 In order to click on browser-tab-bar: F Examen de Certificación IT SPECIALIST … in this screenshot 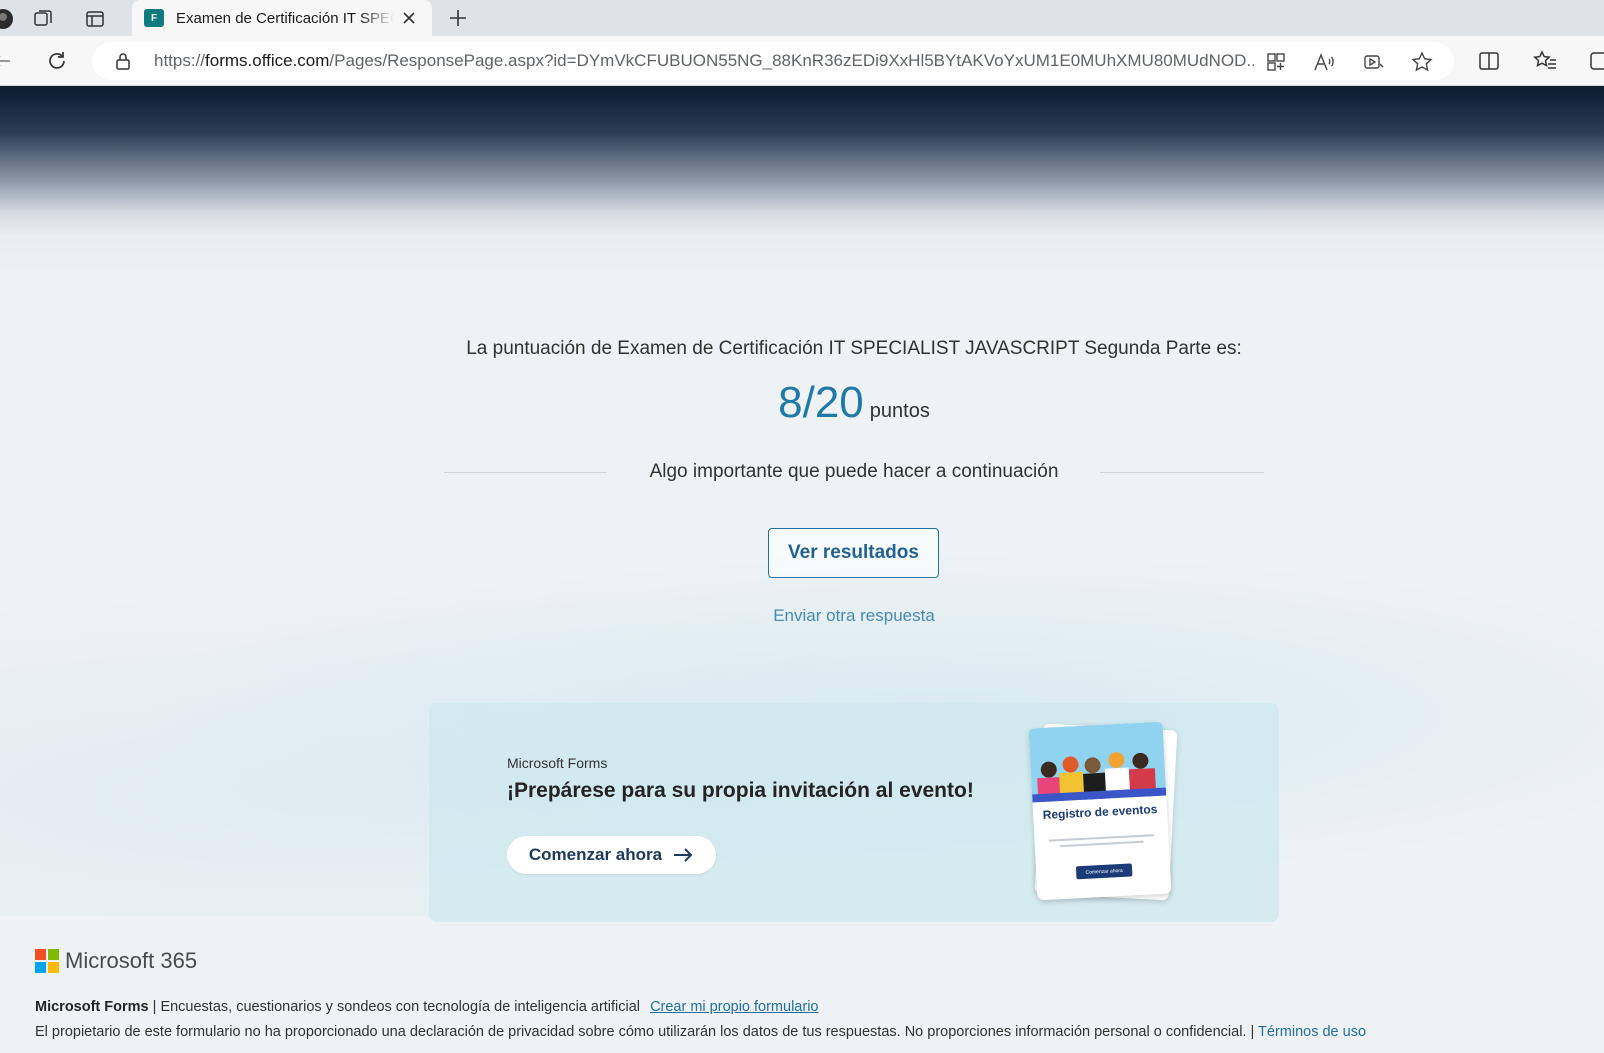, I will do `click(802, 18)`.